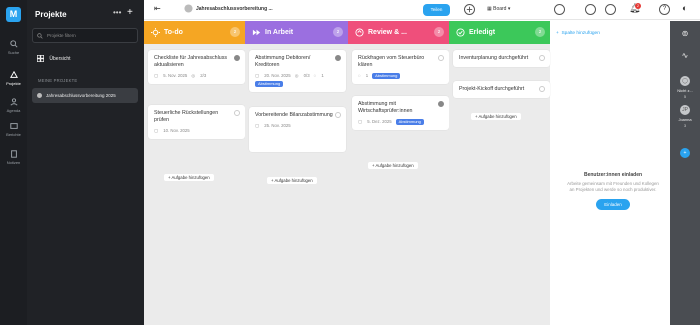  I want to click on rail-item-projects: Projekte, so click(13, 78).